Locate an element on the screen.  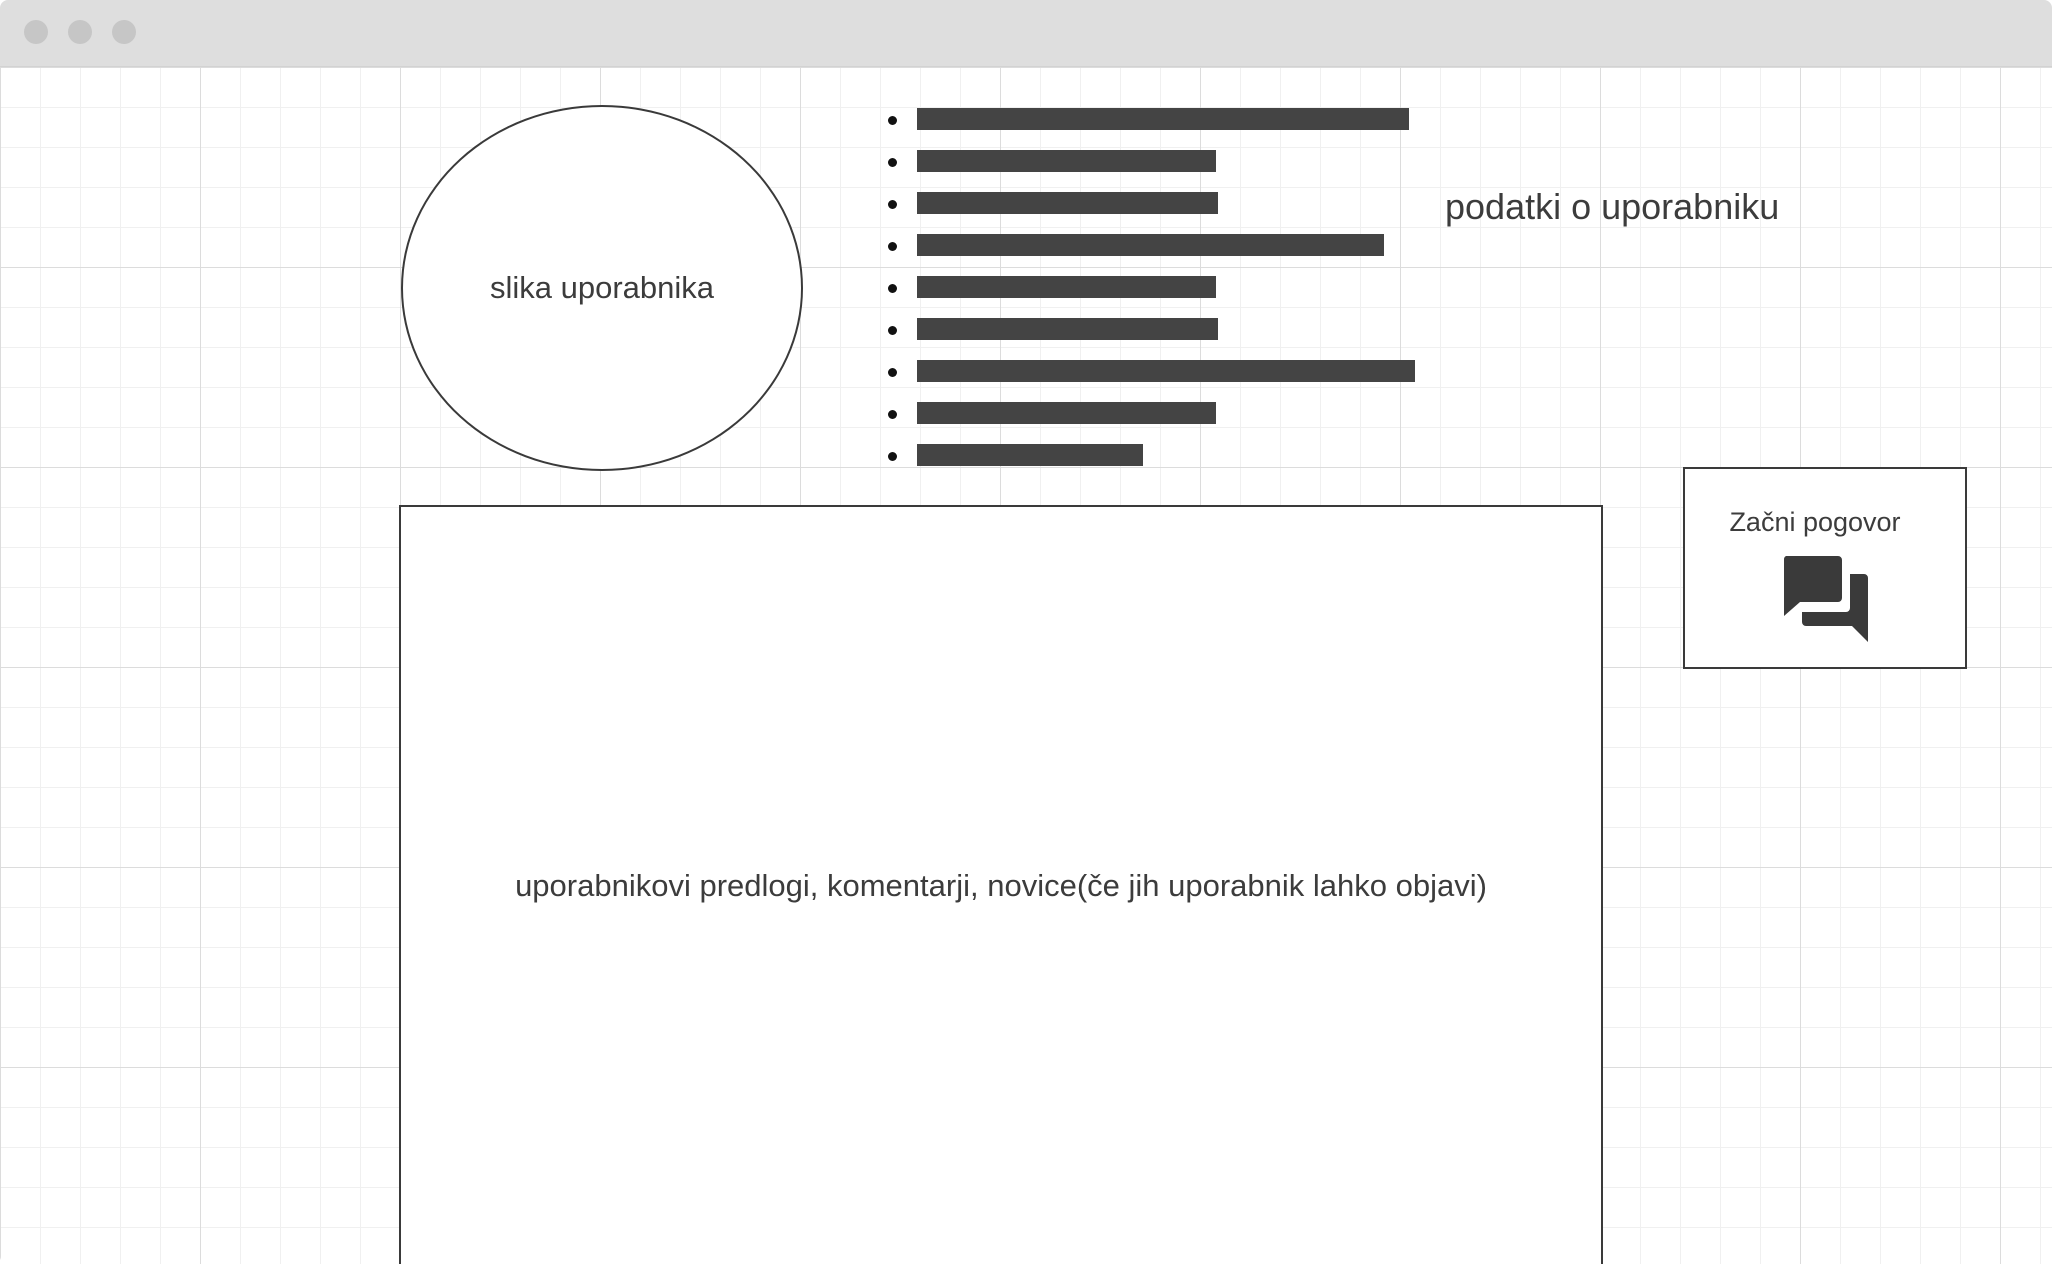
zoom-window-dot is located at coordinates (124, 32).